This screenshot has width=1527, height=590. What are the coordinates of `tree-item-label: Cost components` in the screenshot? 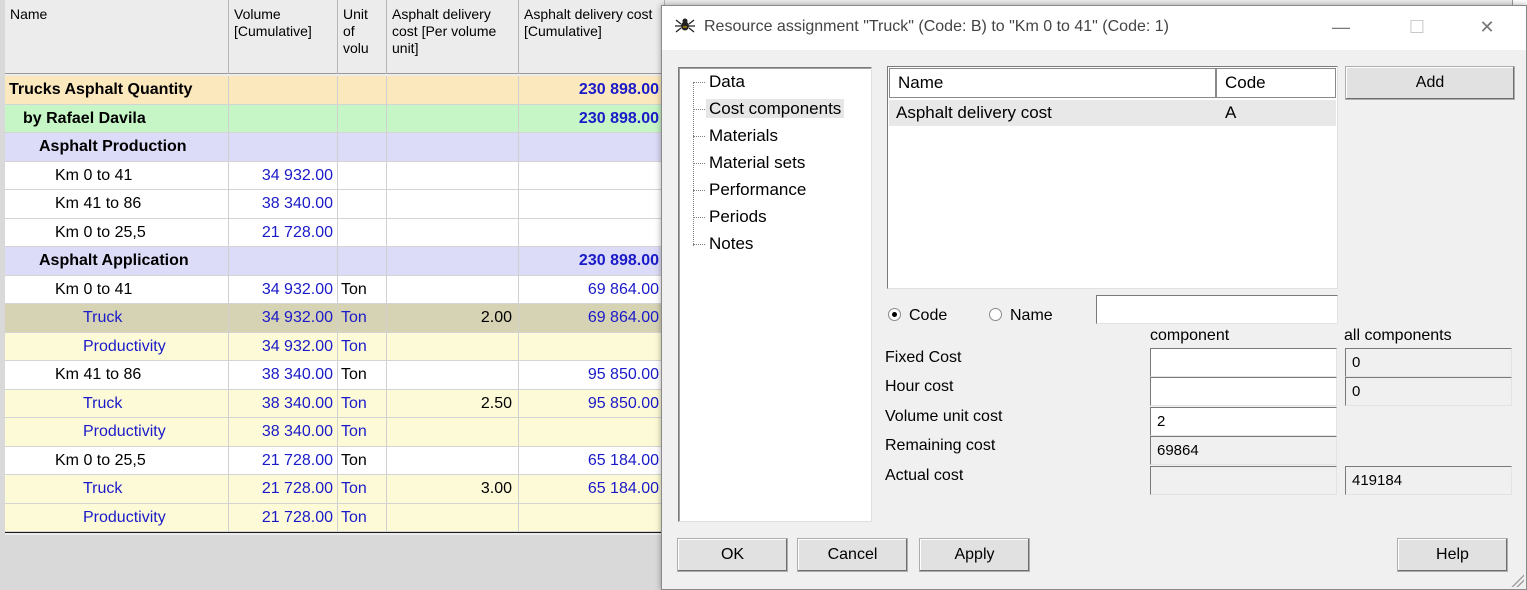 It's located at (775, 108).